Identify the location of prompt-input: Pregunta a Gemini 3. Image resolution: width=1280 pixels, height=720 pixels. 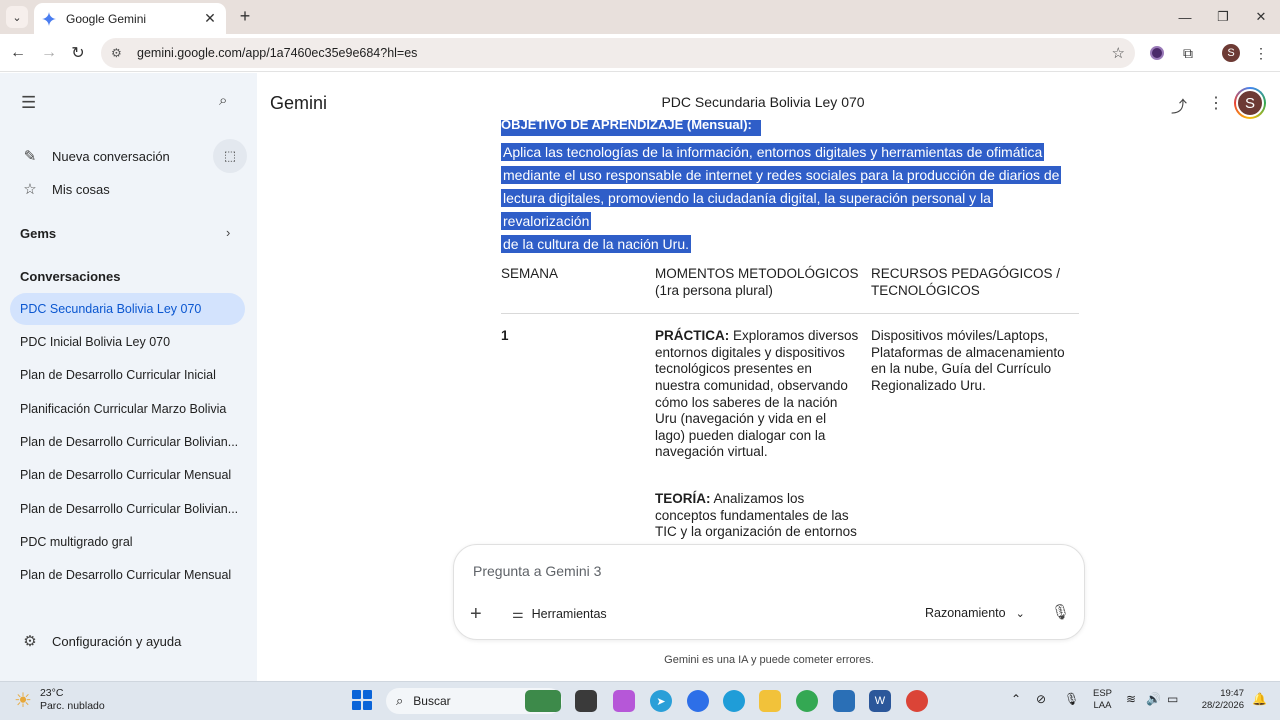
(537, 571).